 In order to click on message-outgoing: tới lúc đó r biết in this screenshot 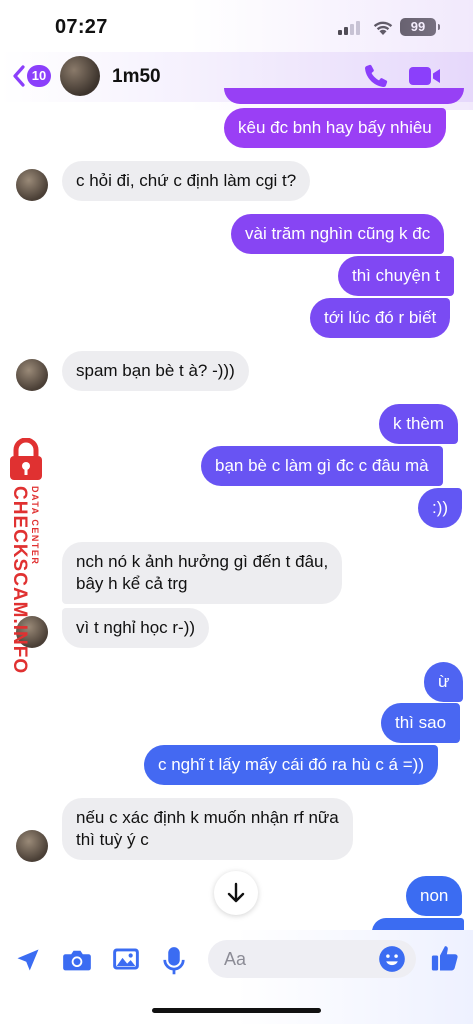, I will do `click(380, 318)`.